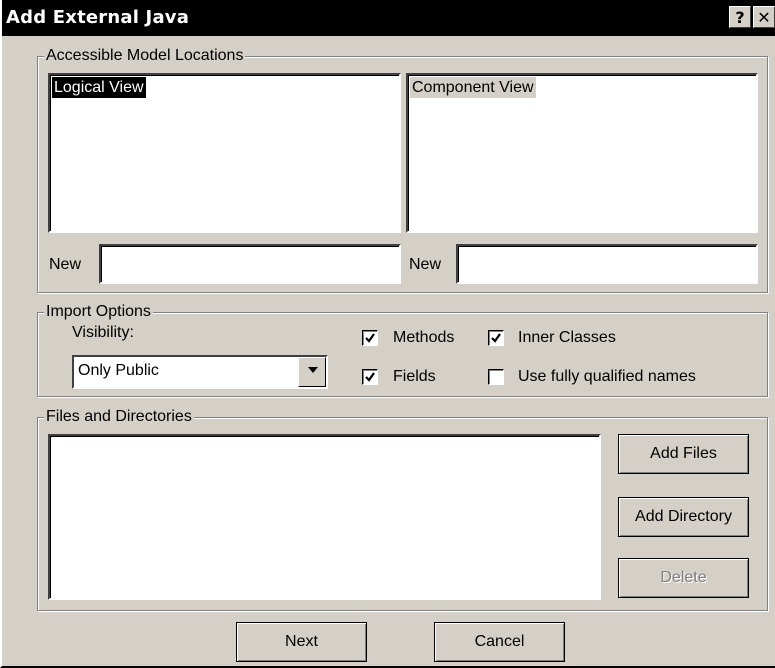 Image resolution: width=775 pixels, height=668 pixels. I want to click on visibility-select: Only Public, so click(200, 372).